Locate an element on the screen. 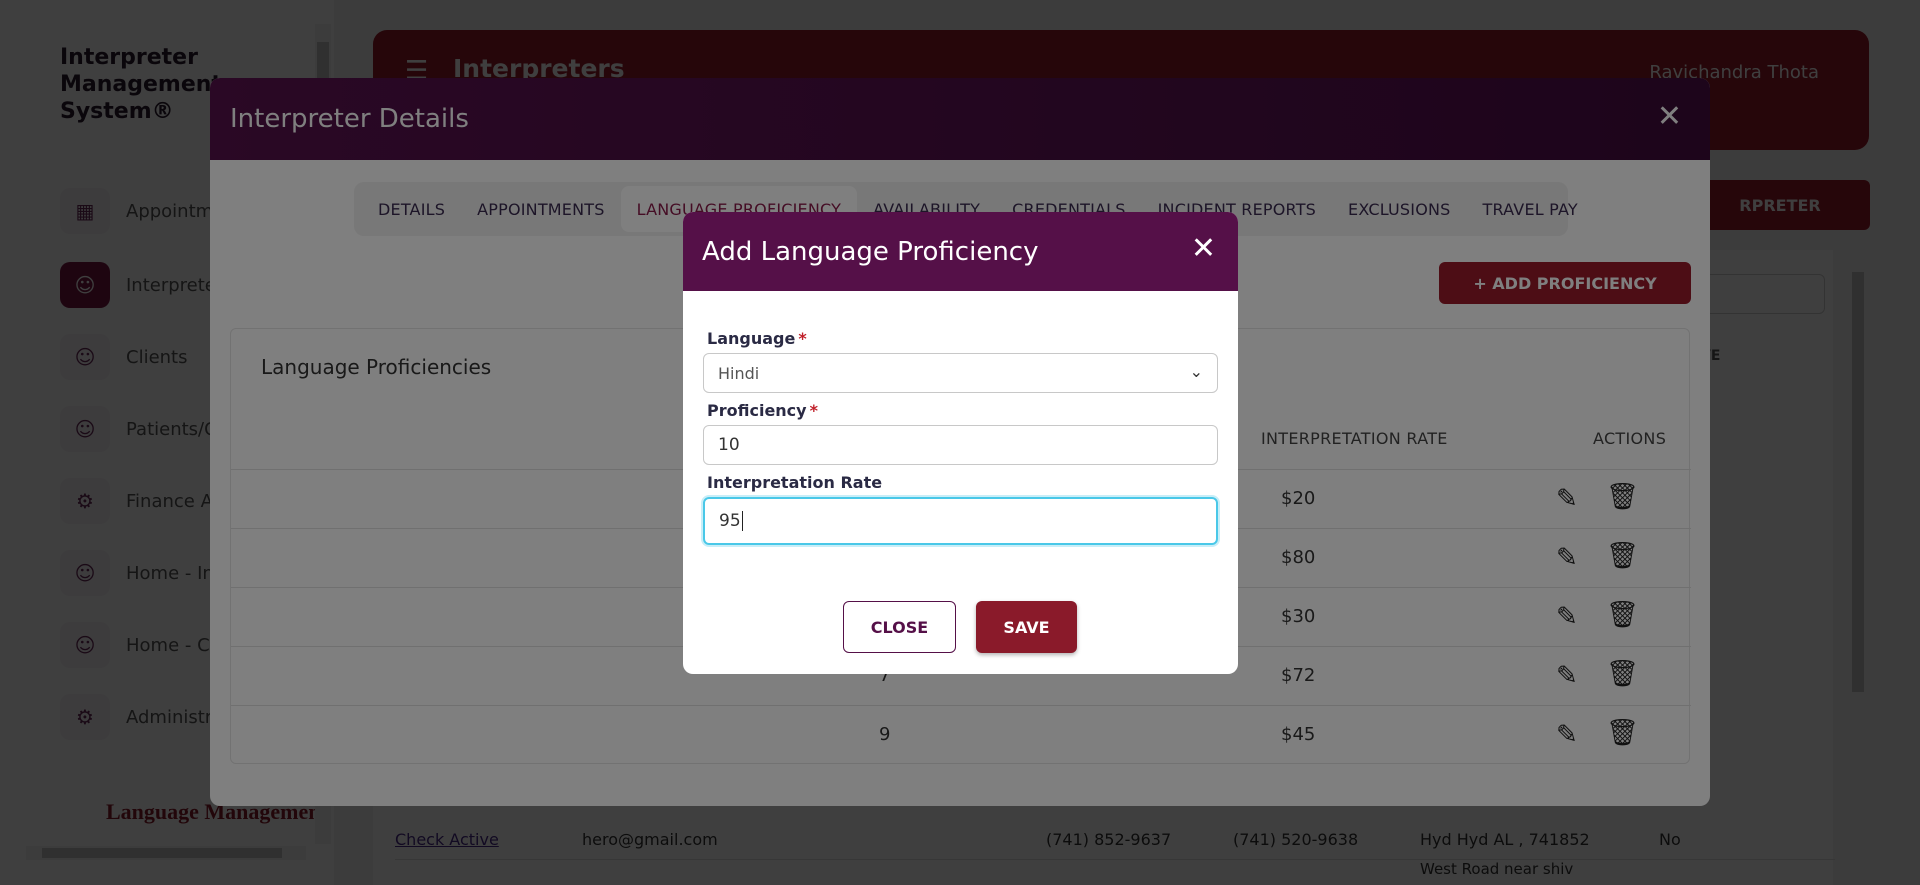 Image resolution: width=1920 pixels, height=885 pixels. save-button: SAVE is located at coordinates (1026, 627).